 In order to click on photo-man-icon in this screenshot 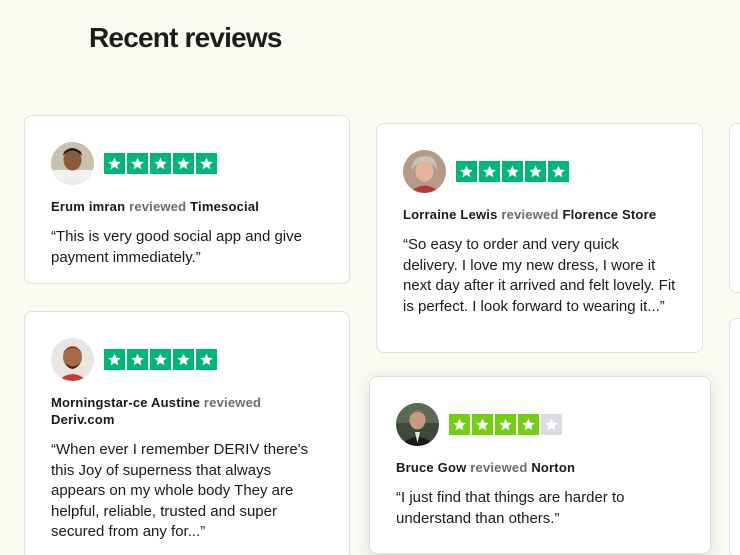, I will do `click(72, 359)`.